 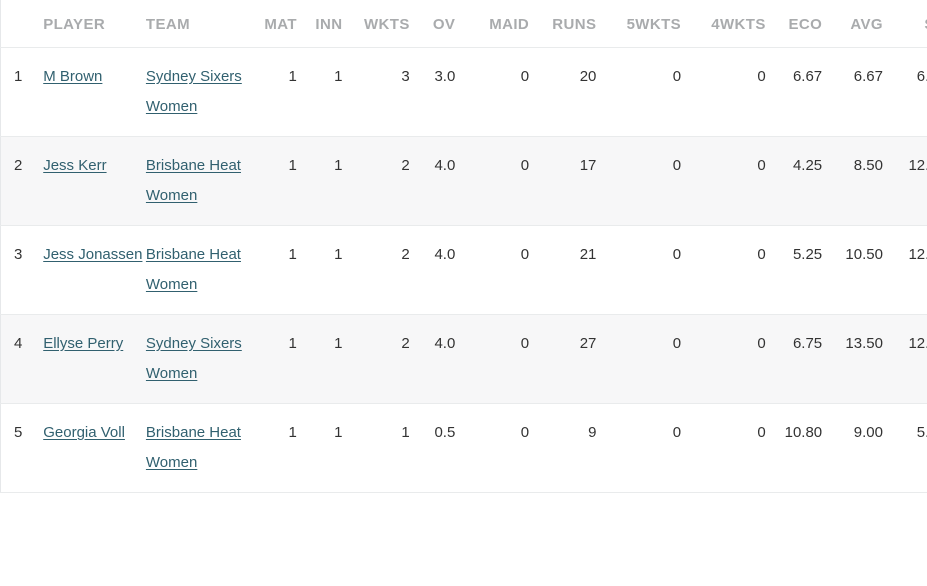 I want to click on player-cell: M Brown, so click(x=90, y=92).